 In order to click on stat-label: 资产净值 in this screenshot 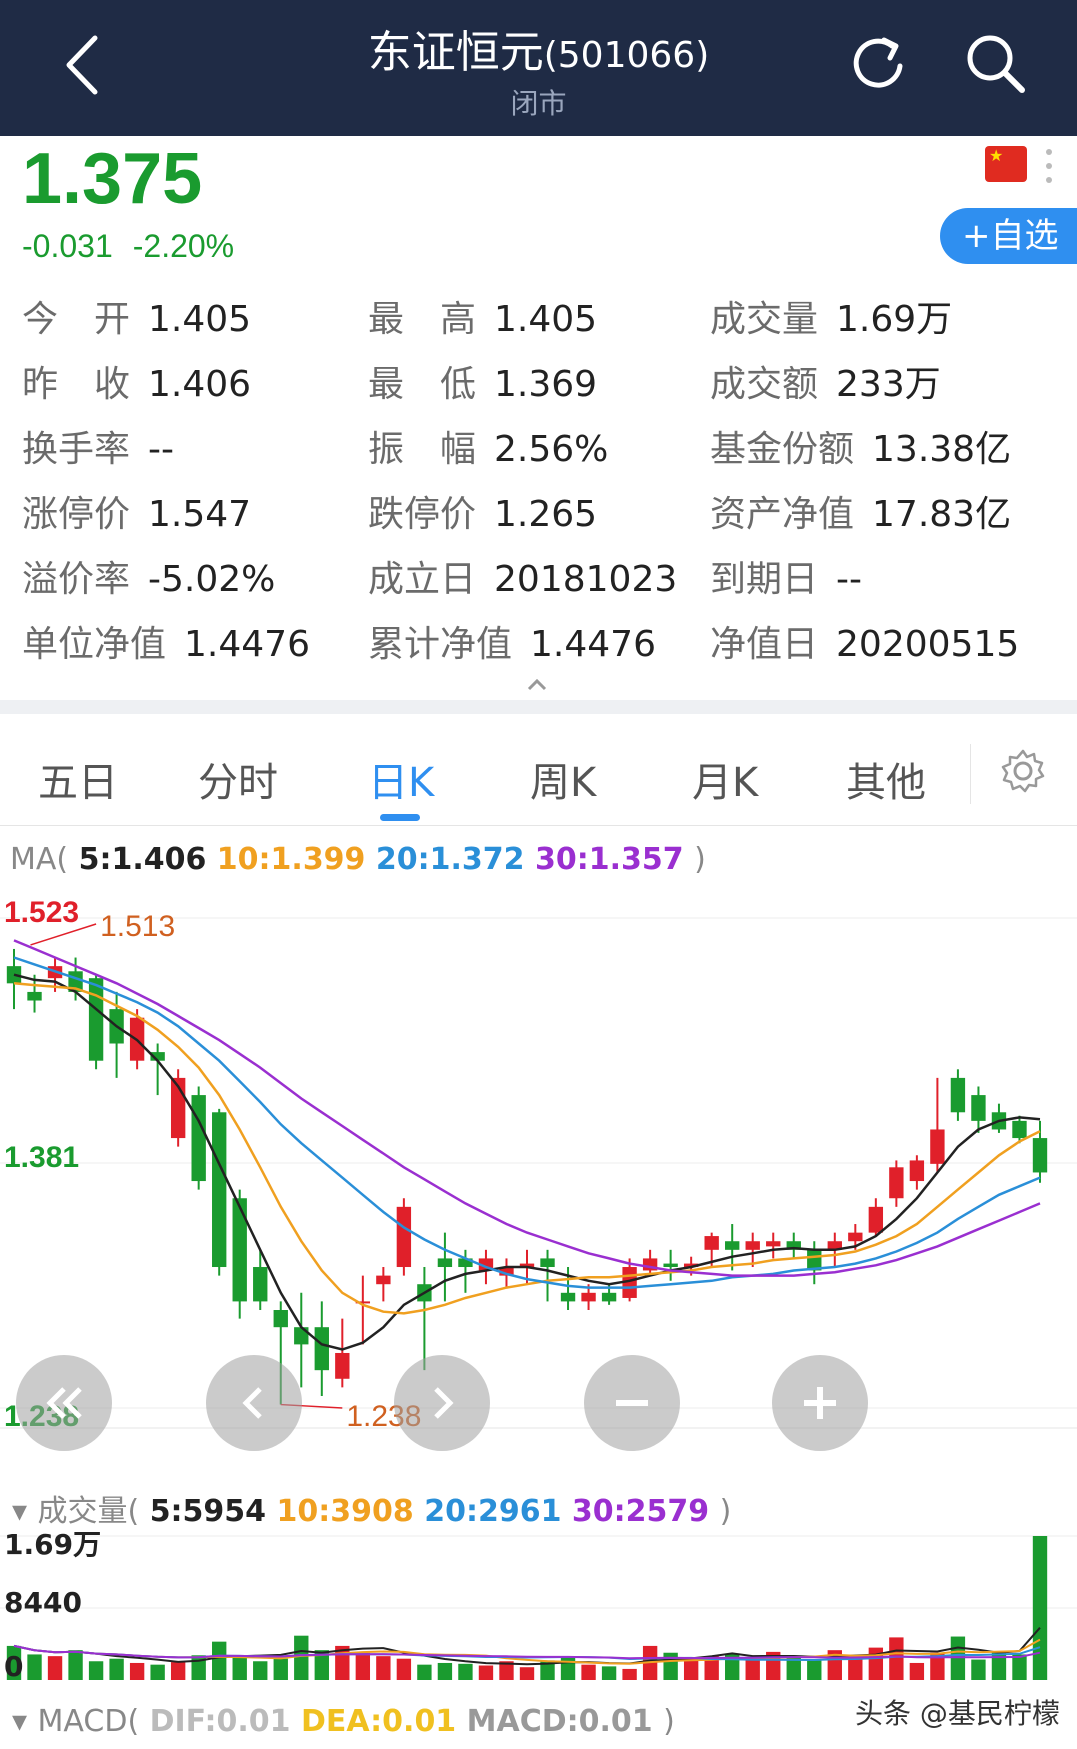, I will do `click(782, 514)`.